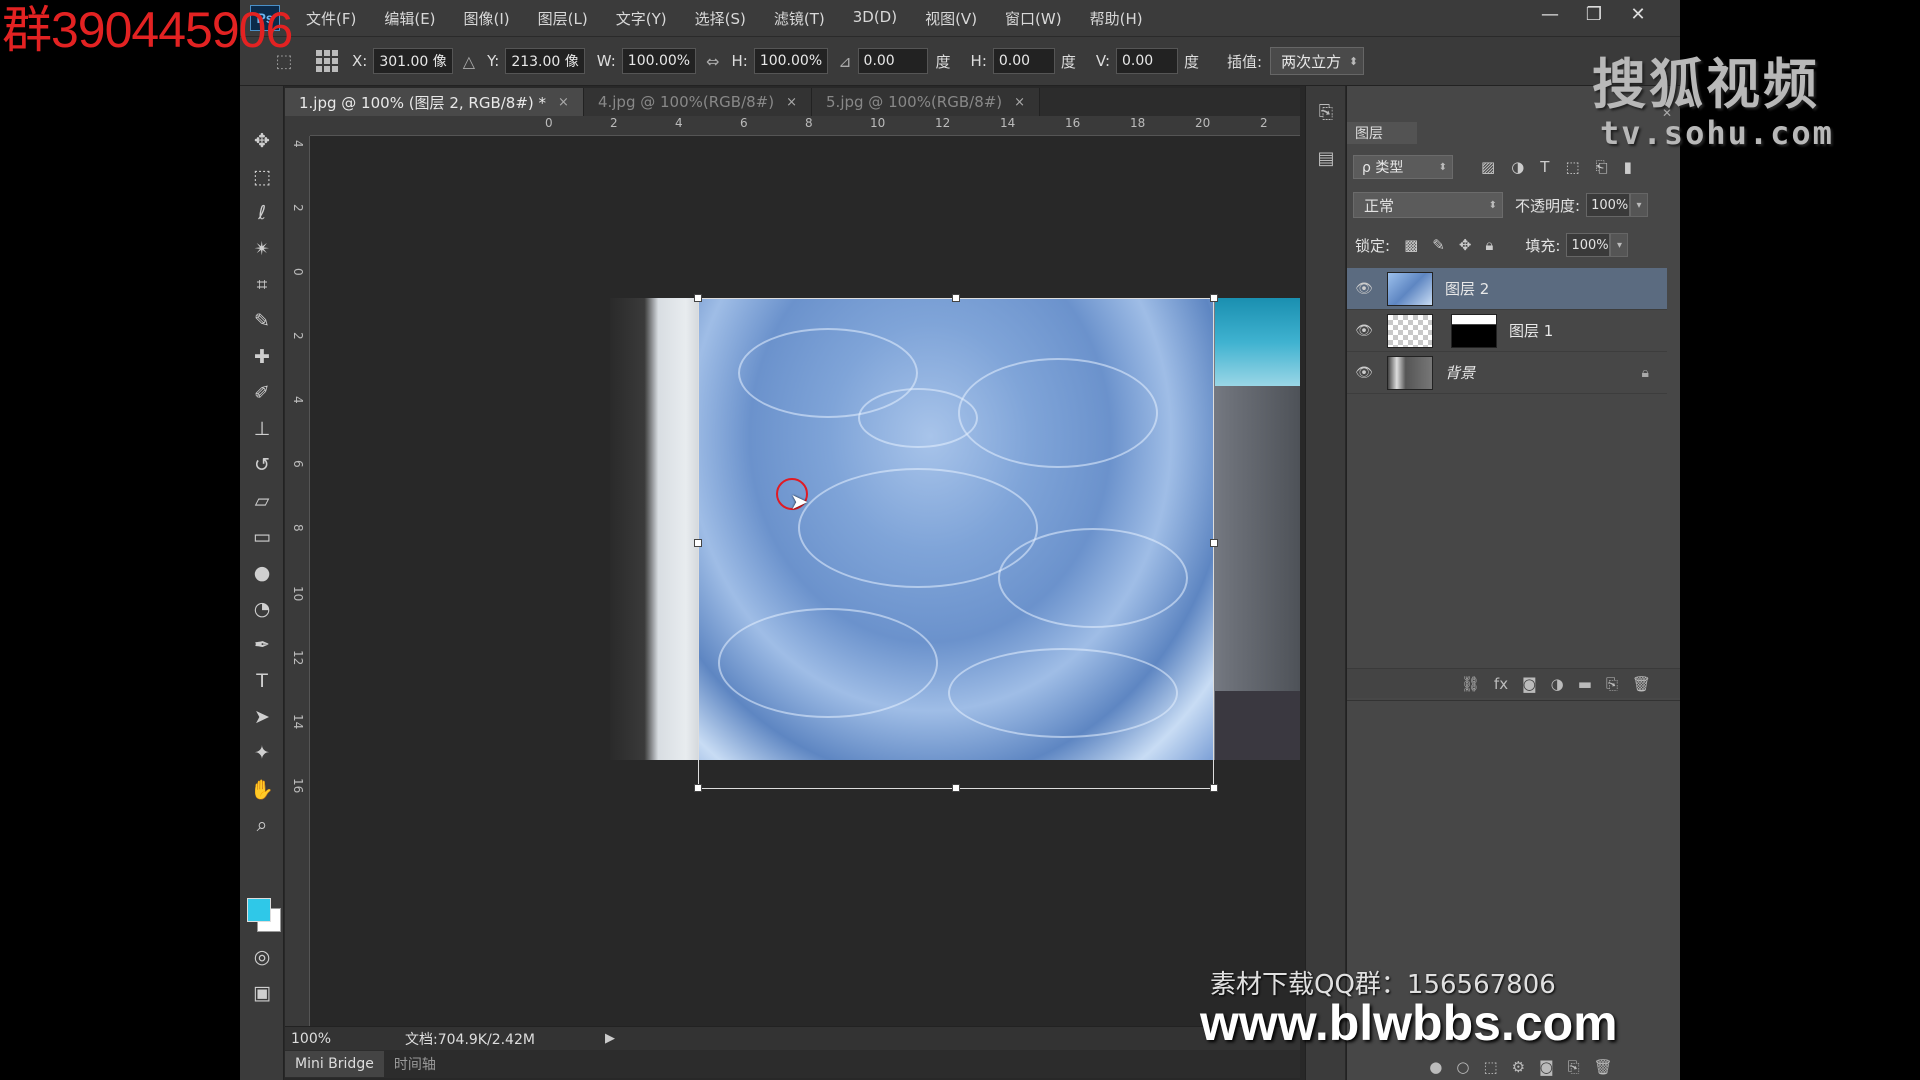  Describe the element at coordinates (698, 102) in the screenshot. I see `tab-4jpg: 4.jpg @ 100%(RGB/8#) ×` at that location.